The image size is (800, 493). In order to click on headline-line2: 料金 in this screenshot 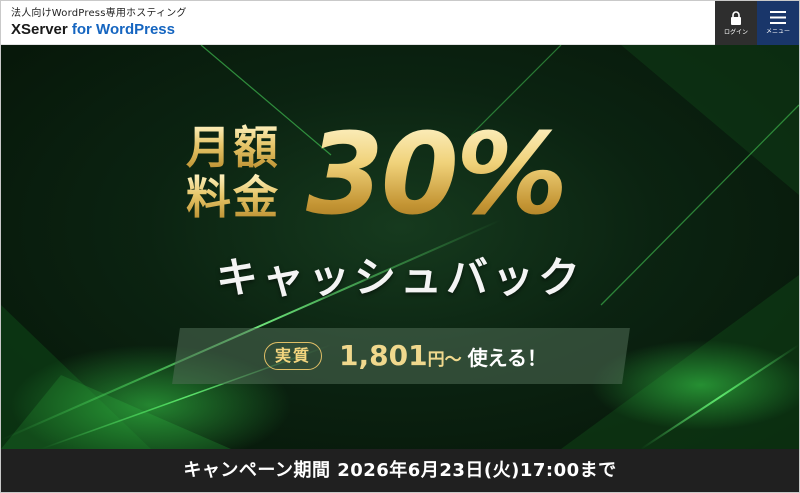, I will do `click(233, 197)`.